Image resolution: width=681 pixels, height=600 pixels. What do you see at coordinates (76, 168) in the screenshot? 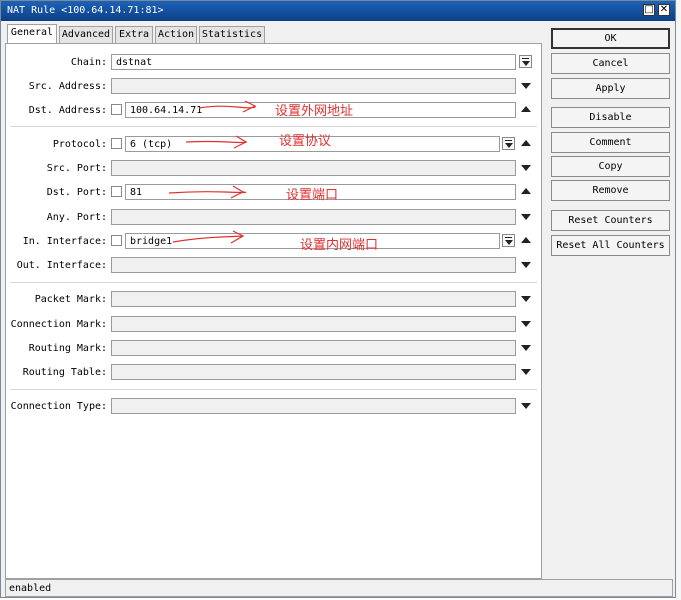
I see `src-port-label: Src. Port:` at bounding box center [76, 168].